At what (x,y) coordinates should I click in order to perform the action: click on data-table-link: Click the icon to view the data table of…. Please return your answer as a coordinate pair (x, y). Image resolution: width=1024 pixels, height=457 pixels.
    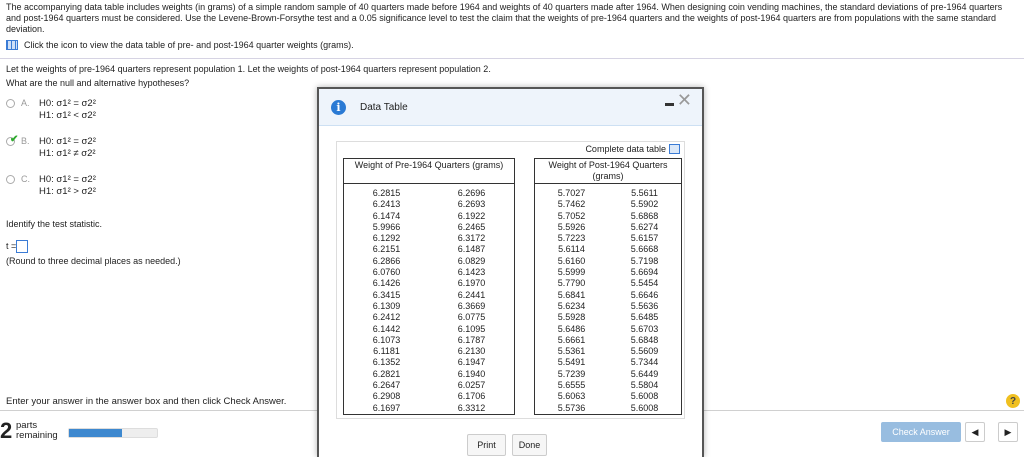
    Looking at the image, I should click on (180, 45).